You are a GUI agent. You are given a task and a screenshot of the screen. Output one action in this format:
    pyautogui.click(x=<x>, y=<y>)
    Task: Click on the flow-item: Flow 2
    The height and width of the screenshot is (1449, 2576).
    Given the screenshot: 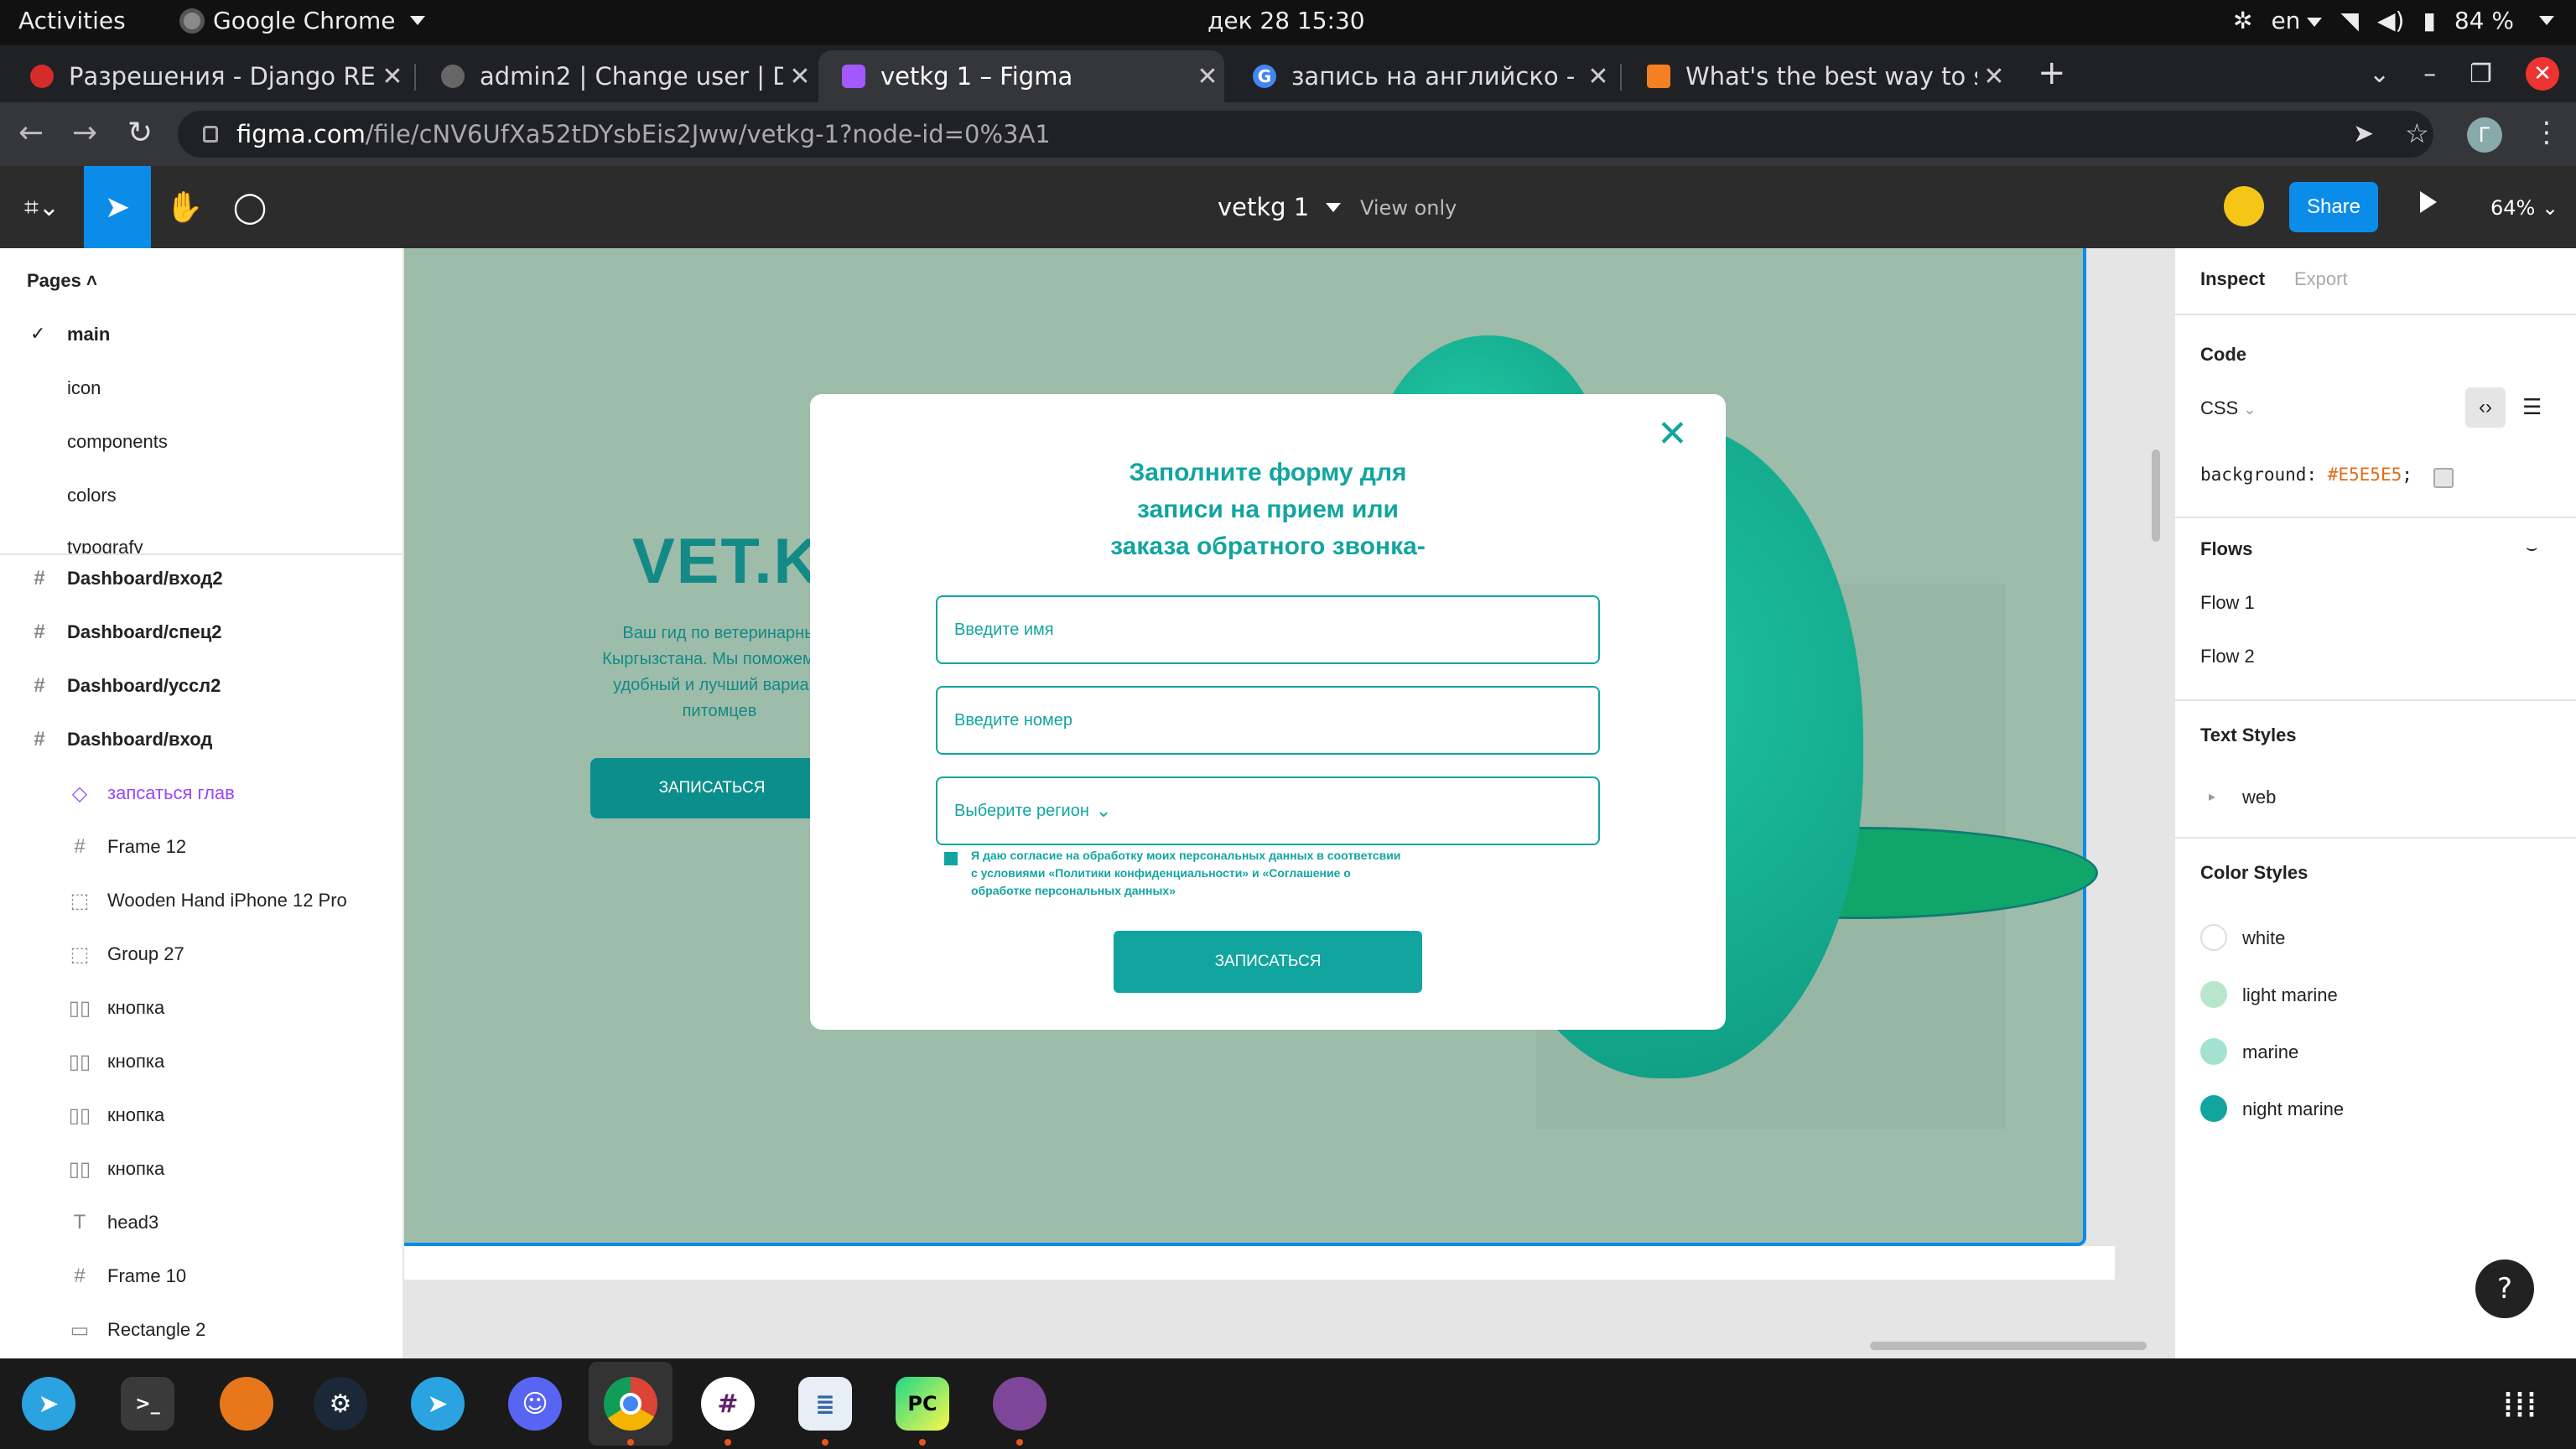 What is the action you would take?
    pyautogui.click(x=2227, y=656)
    